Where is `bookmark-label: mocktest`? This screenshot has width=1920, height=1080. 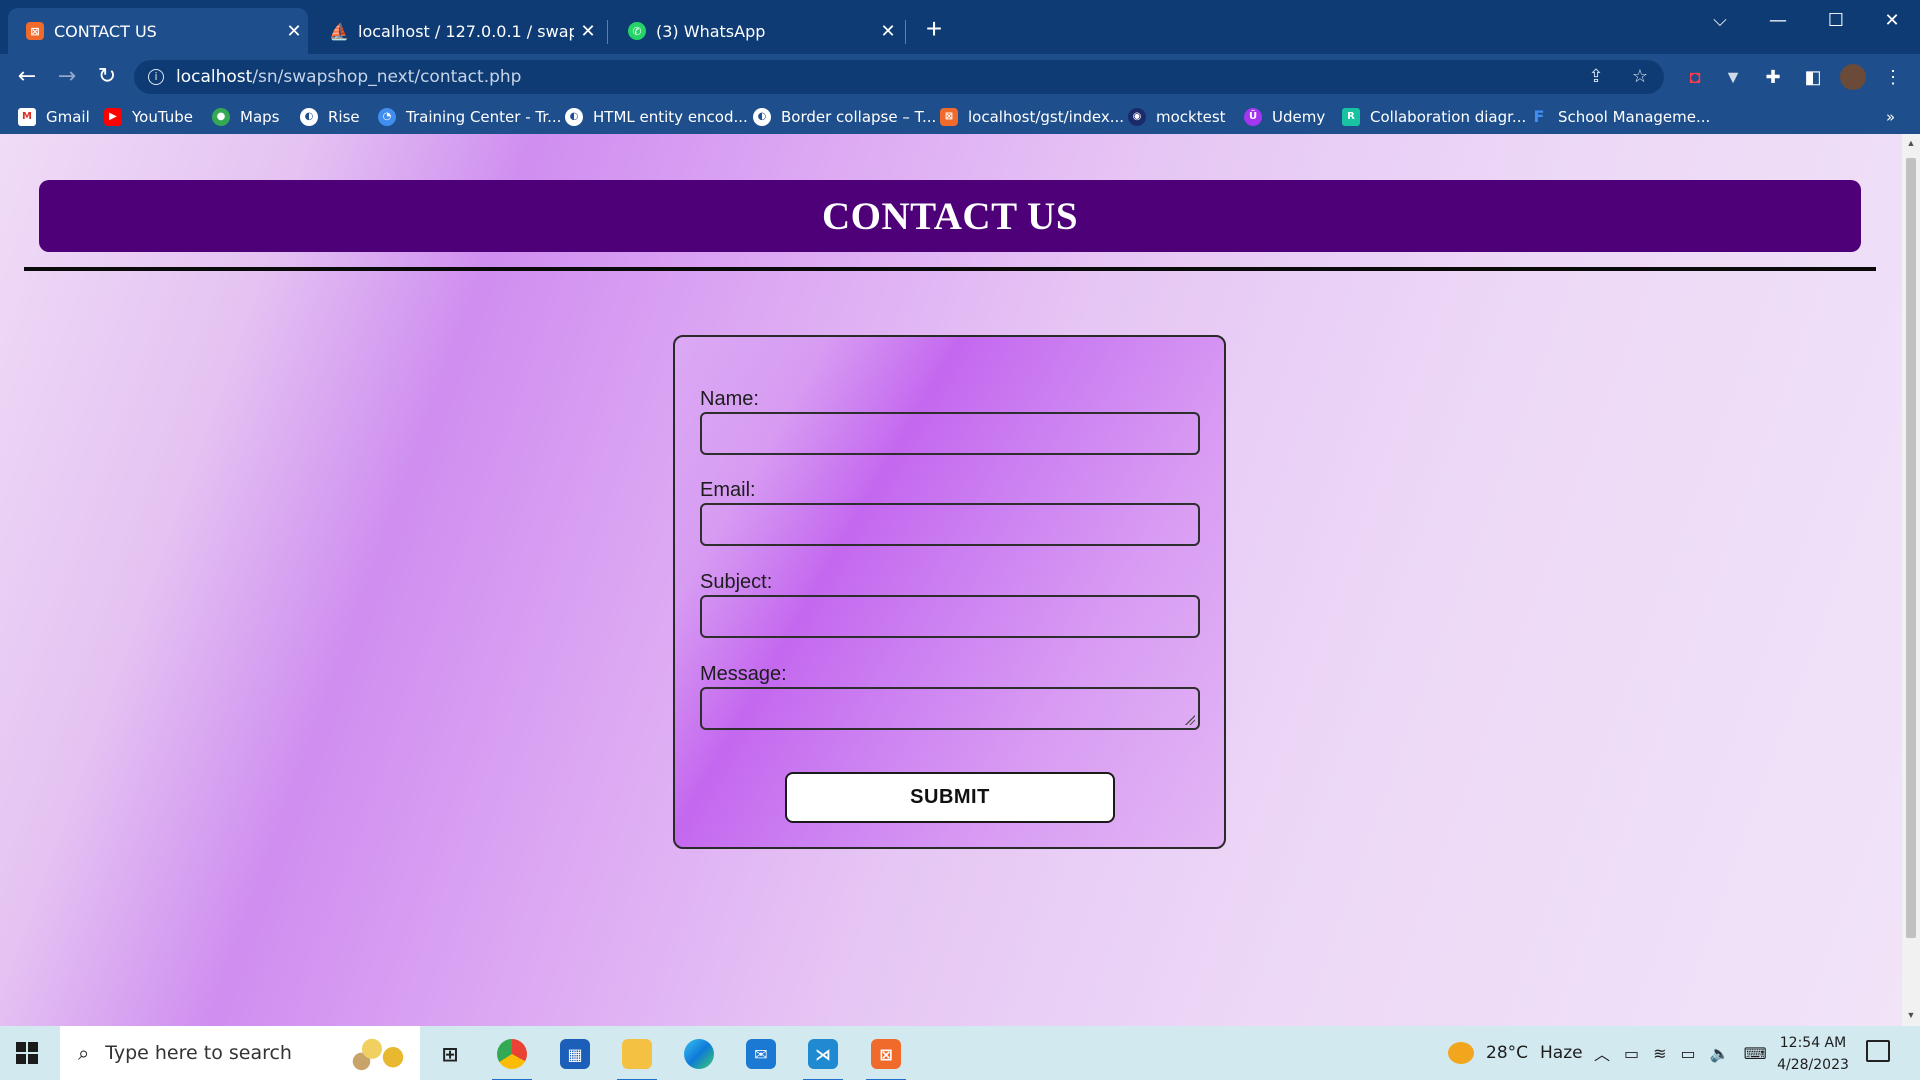 bookmark-label: mocktest is located at coordinates (1191, 117).